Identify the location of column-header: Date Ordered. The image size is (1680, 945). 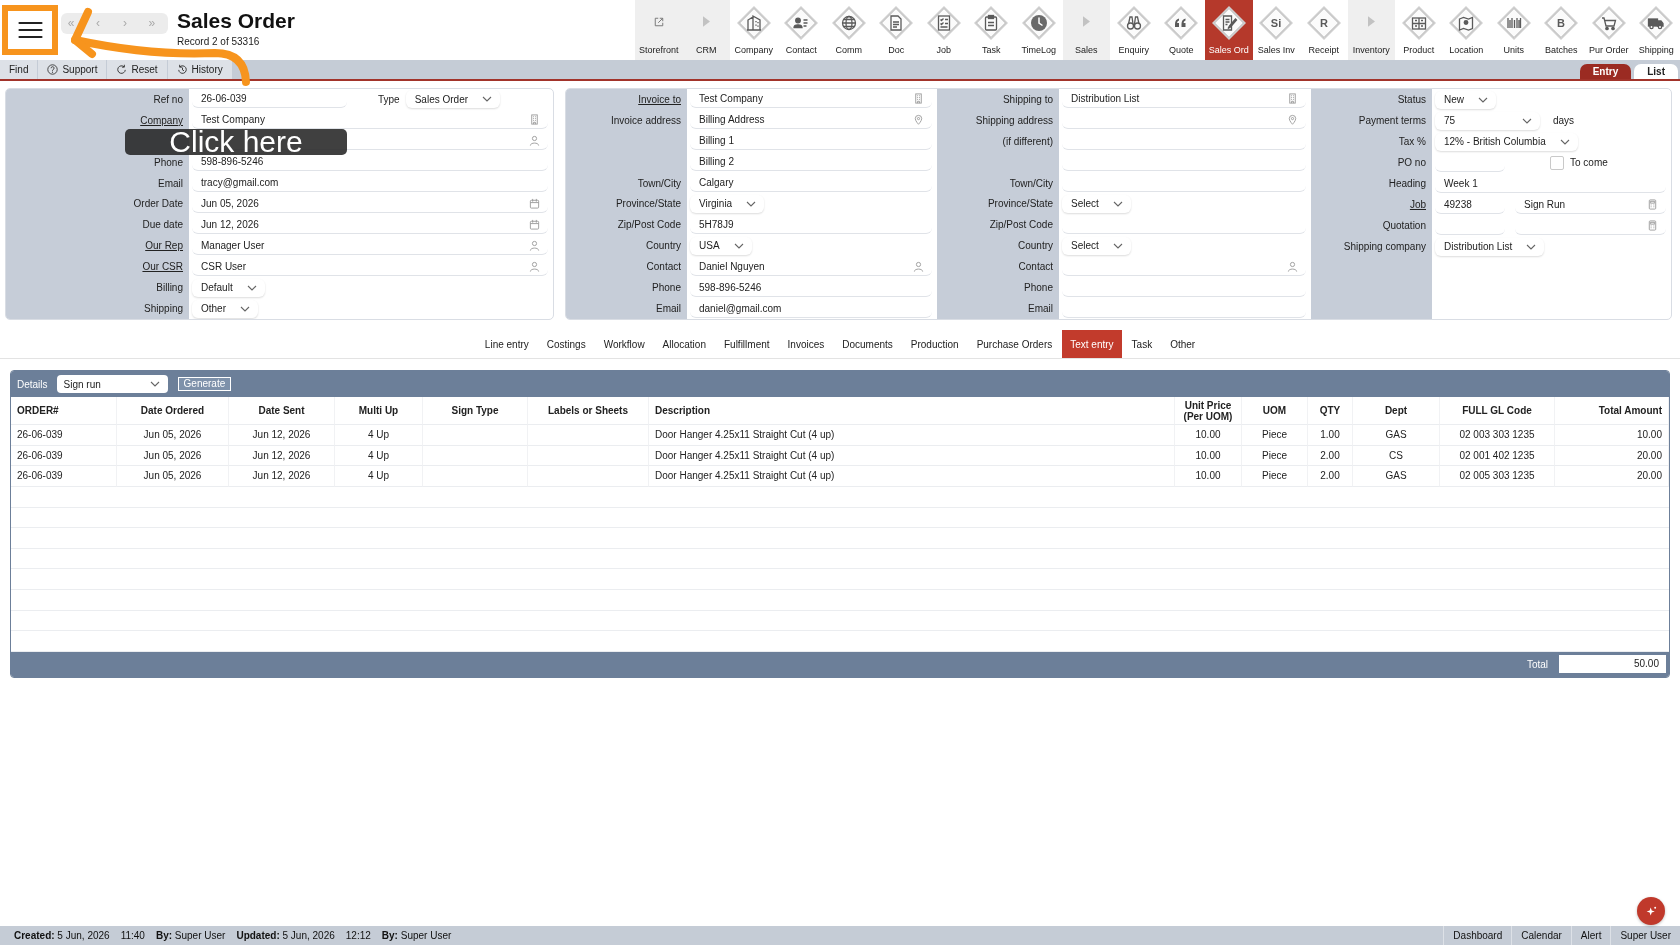
(173, 411).